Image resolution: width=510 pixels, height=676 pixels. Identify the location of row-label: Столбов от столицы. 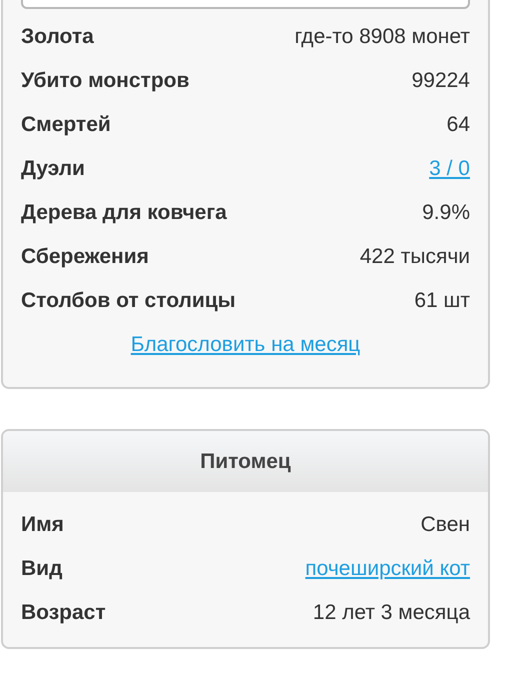
(128, 301).